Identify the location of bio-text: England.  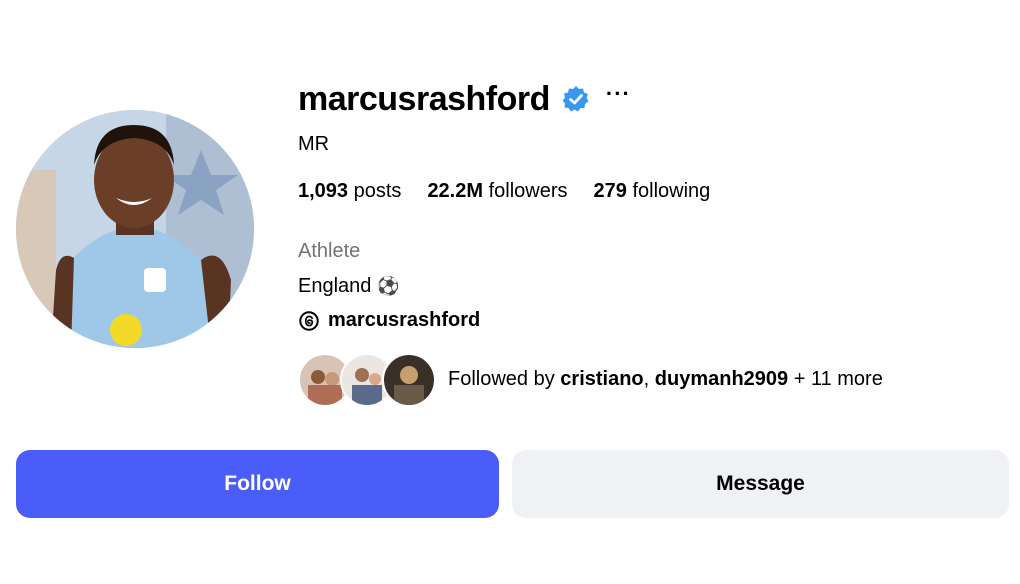
(335, 286).